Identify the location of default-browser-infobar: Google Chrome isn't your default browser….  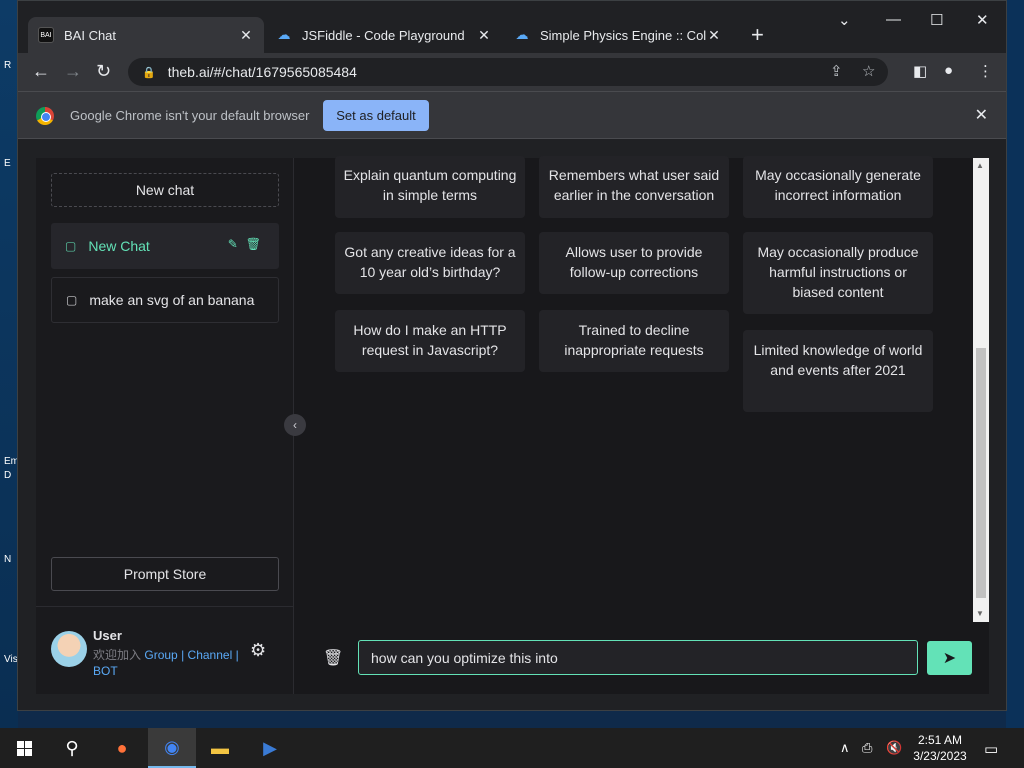
(512, 115).